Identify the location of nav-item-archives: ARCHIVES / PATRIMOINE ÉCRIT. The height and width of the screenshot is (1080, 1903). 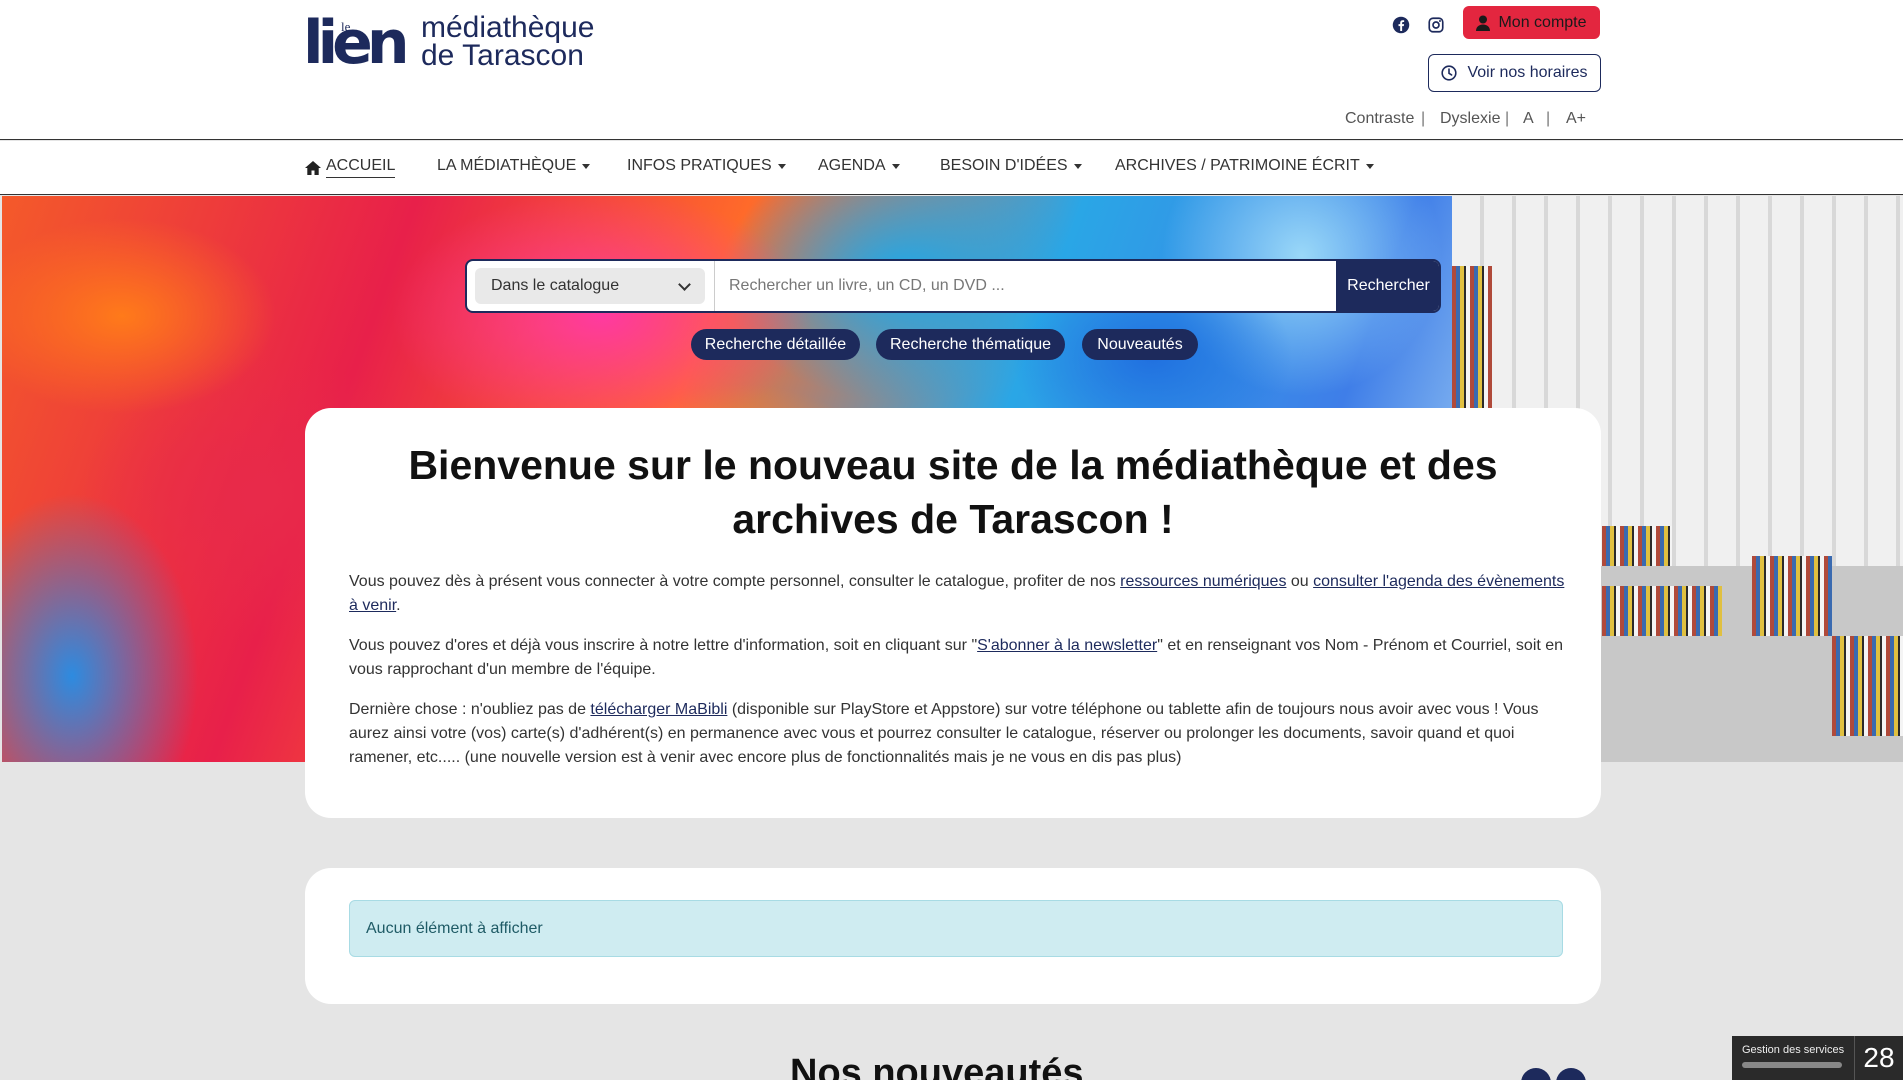
(1244, 166).